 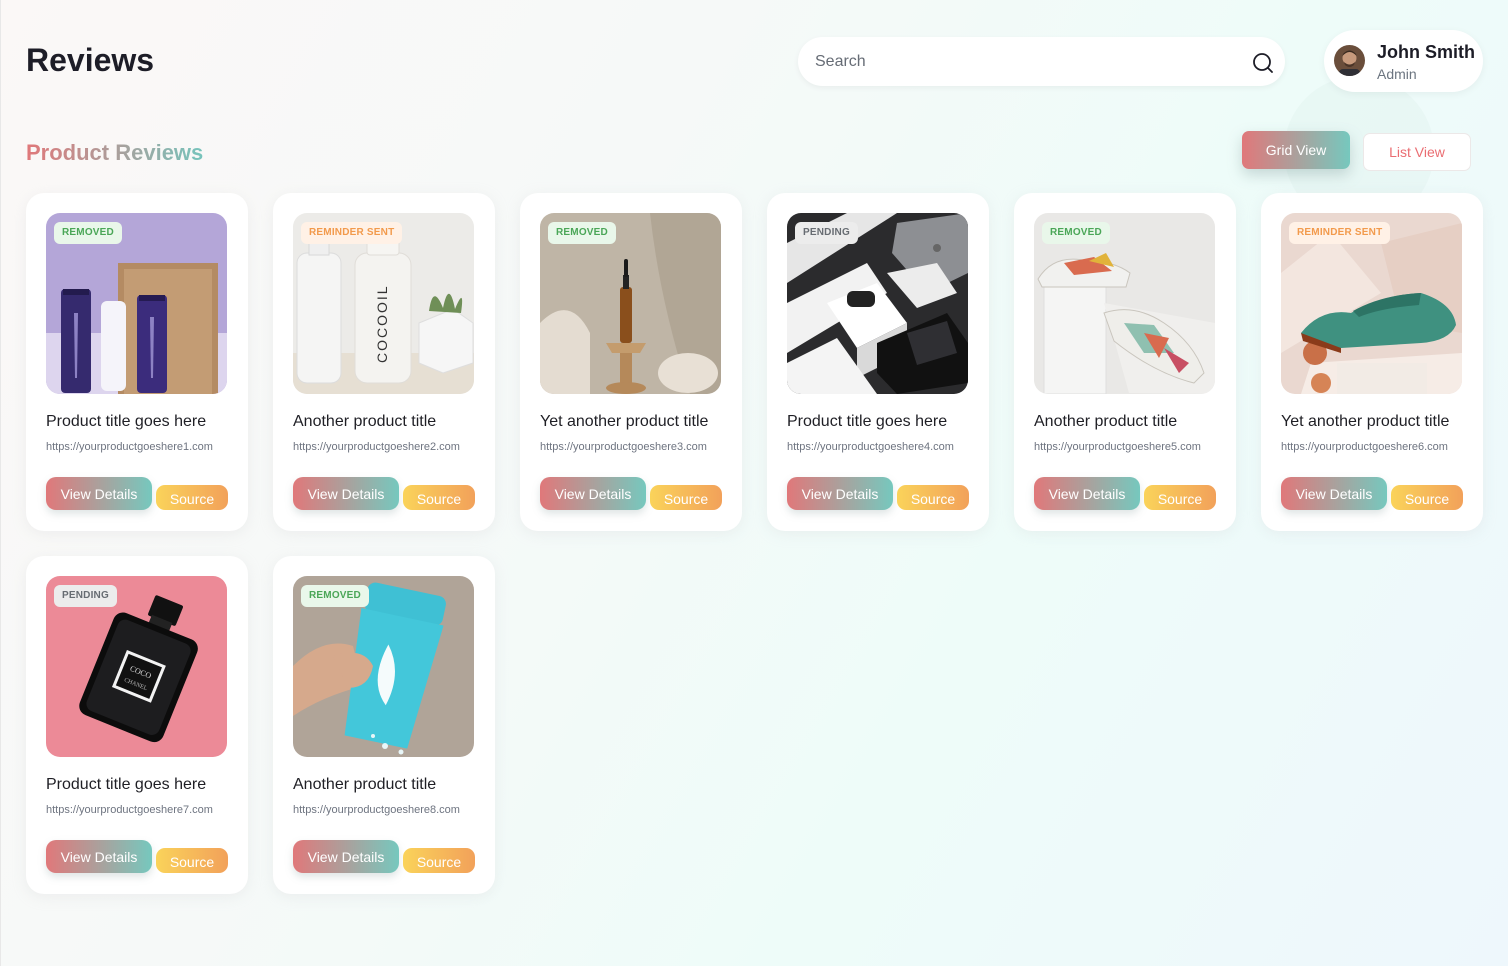 I want to click on product-url: https://yourproductgoeshere5.com, so click(x=1131, y=447).